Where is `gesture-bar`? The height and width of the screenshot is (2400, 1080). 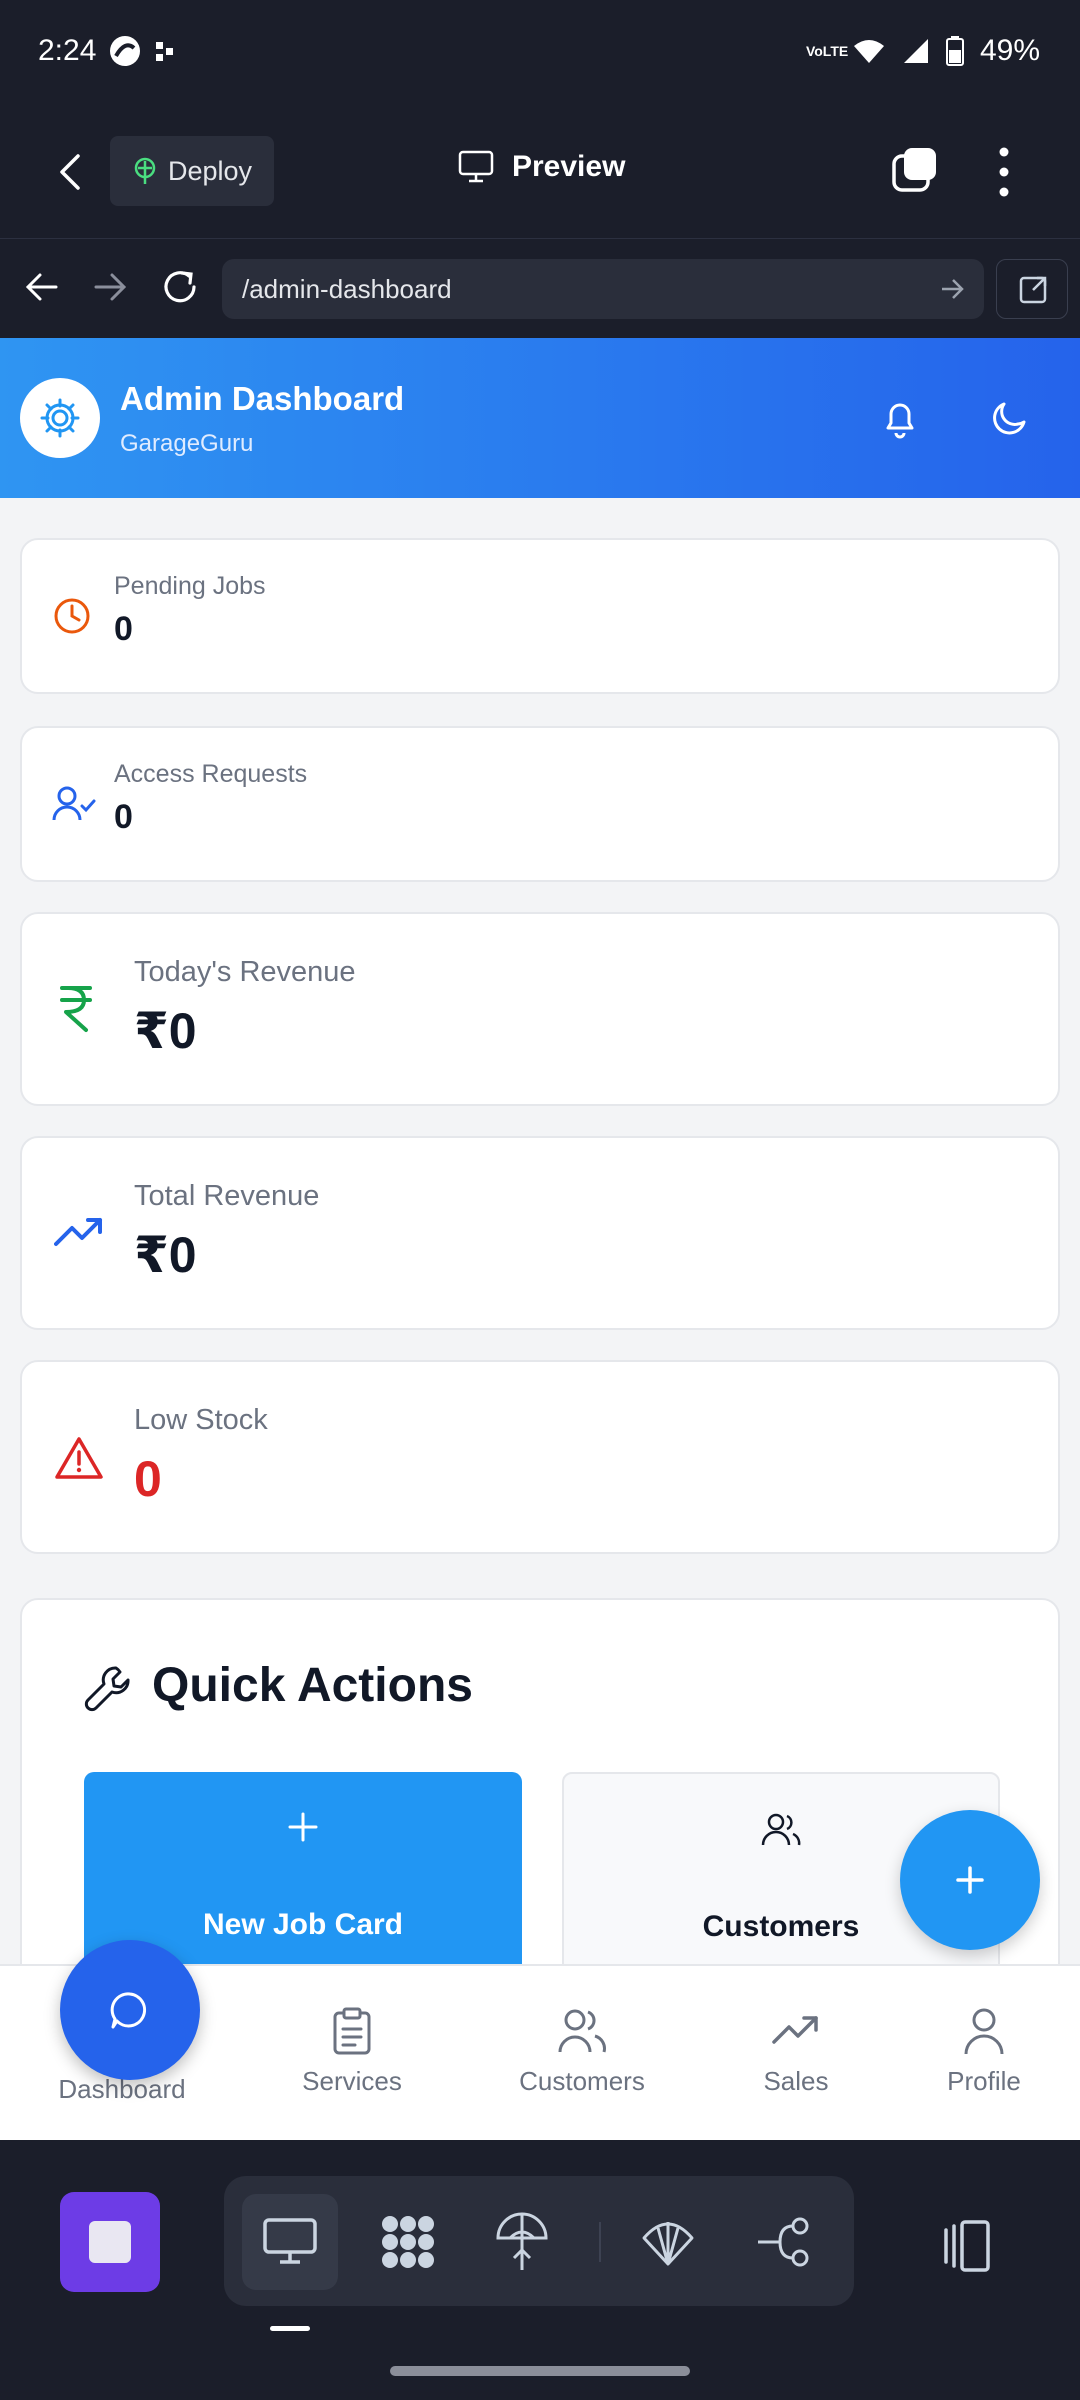 gesture-bar is located at coordinates (540, 2371).